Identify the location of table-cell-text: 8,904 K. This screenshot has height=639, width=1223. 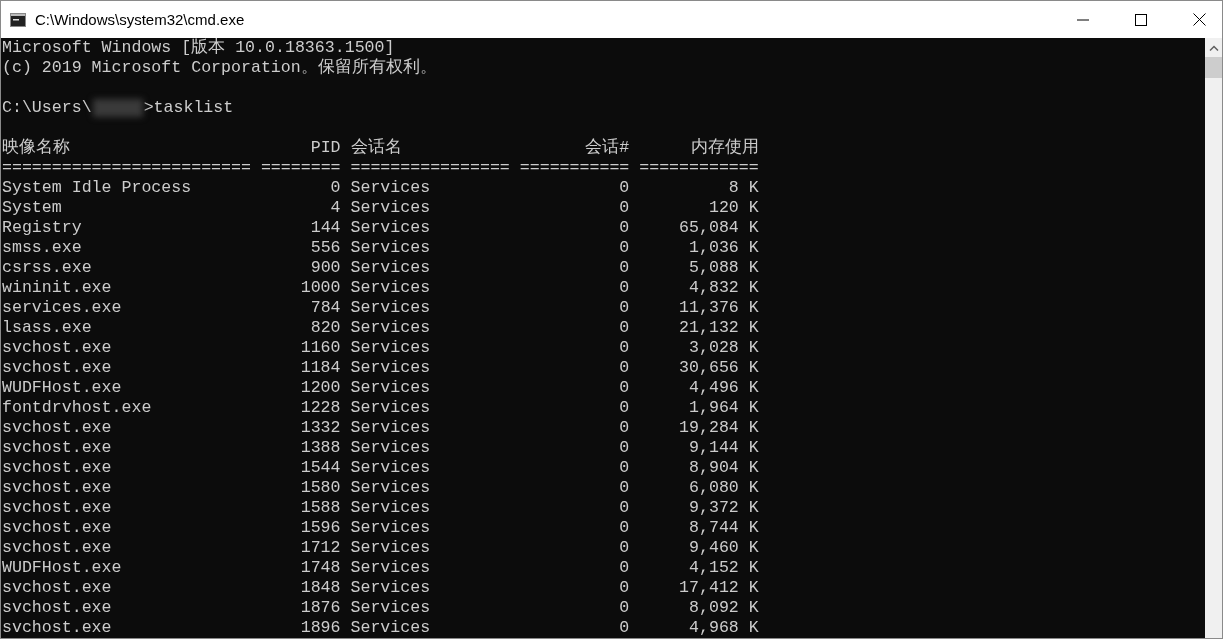
(723, 468).